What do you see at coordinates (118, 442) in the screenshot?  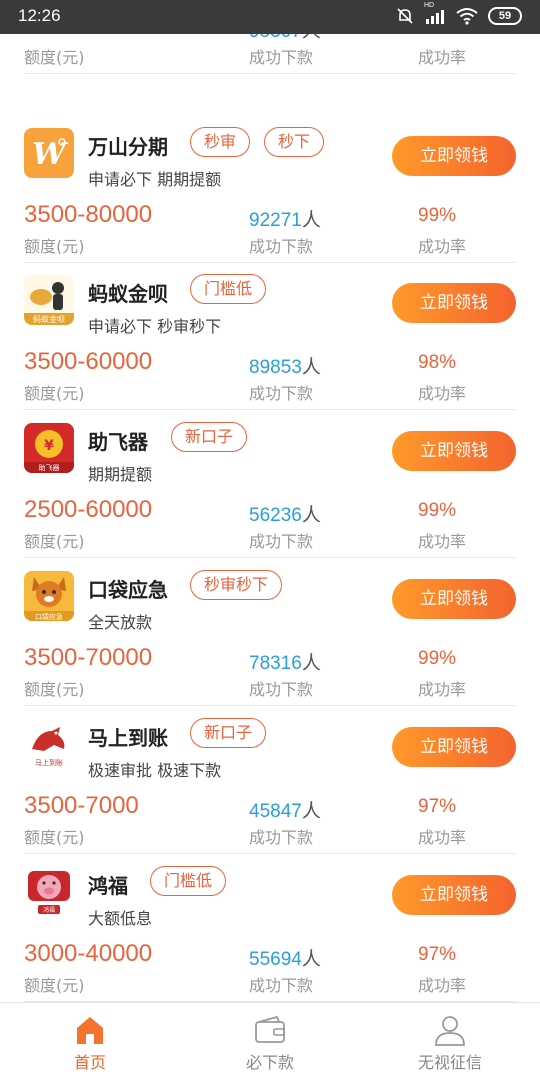 I see `product-name: 助飞器` at bounding box center [118, 442].